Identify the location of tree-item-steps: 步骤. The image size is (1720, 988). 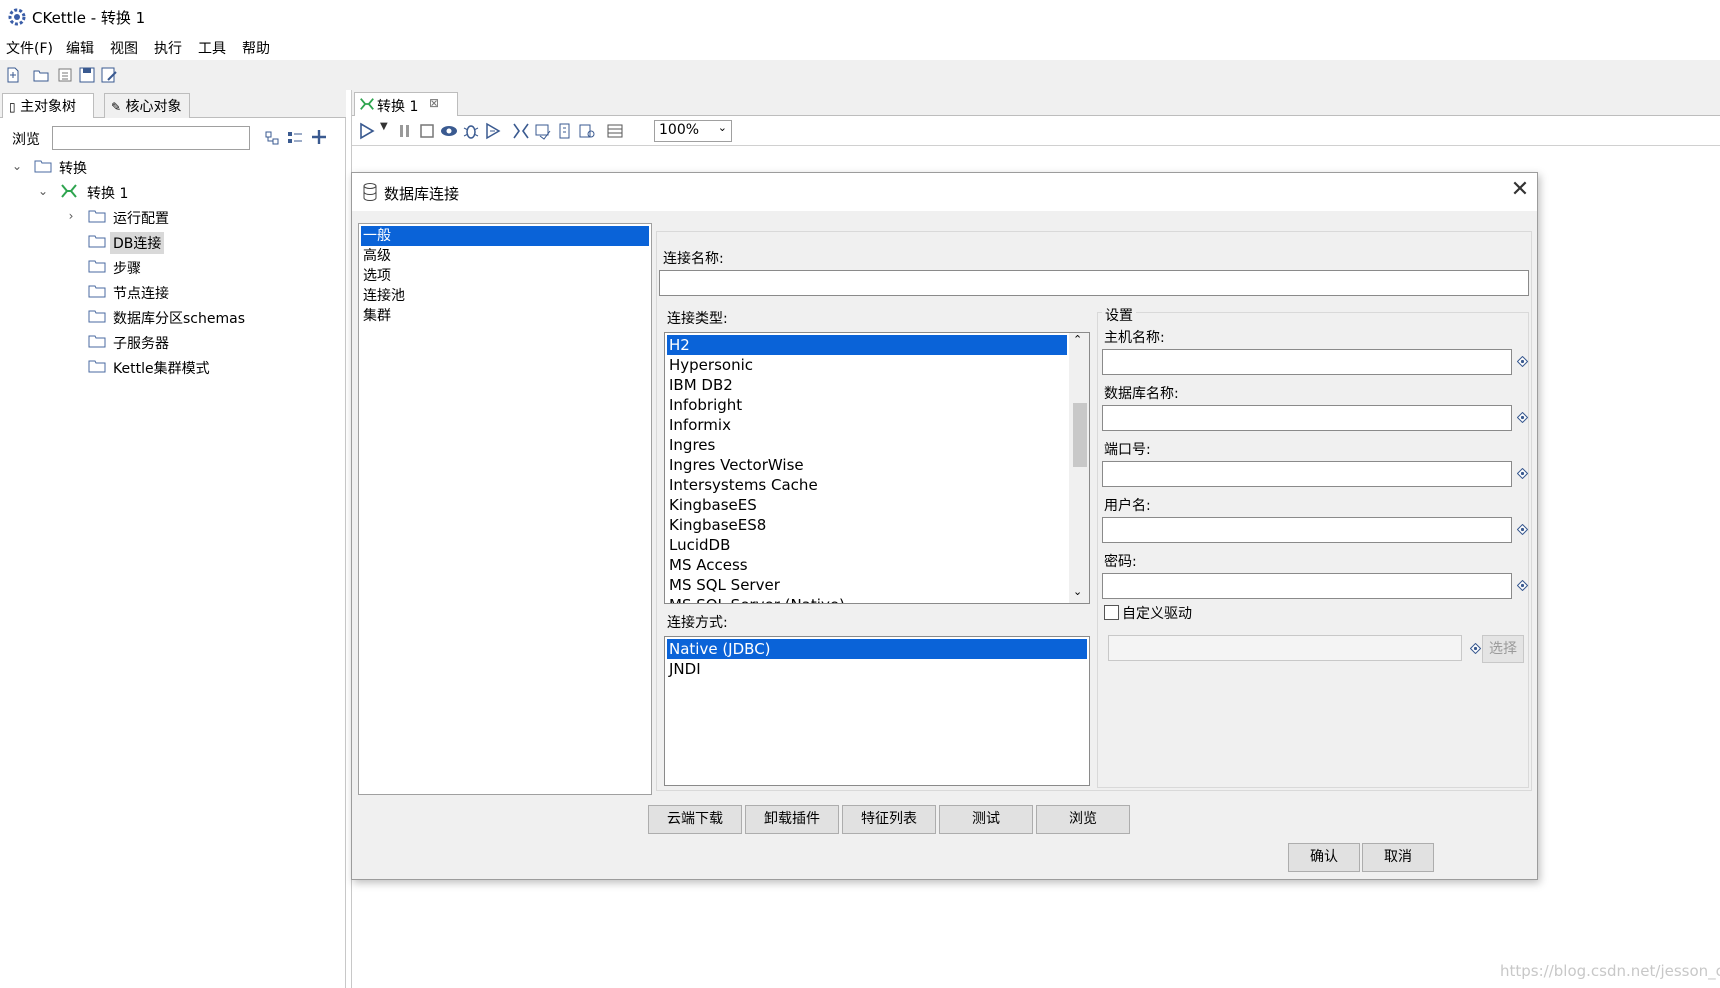
(170, 267).